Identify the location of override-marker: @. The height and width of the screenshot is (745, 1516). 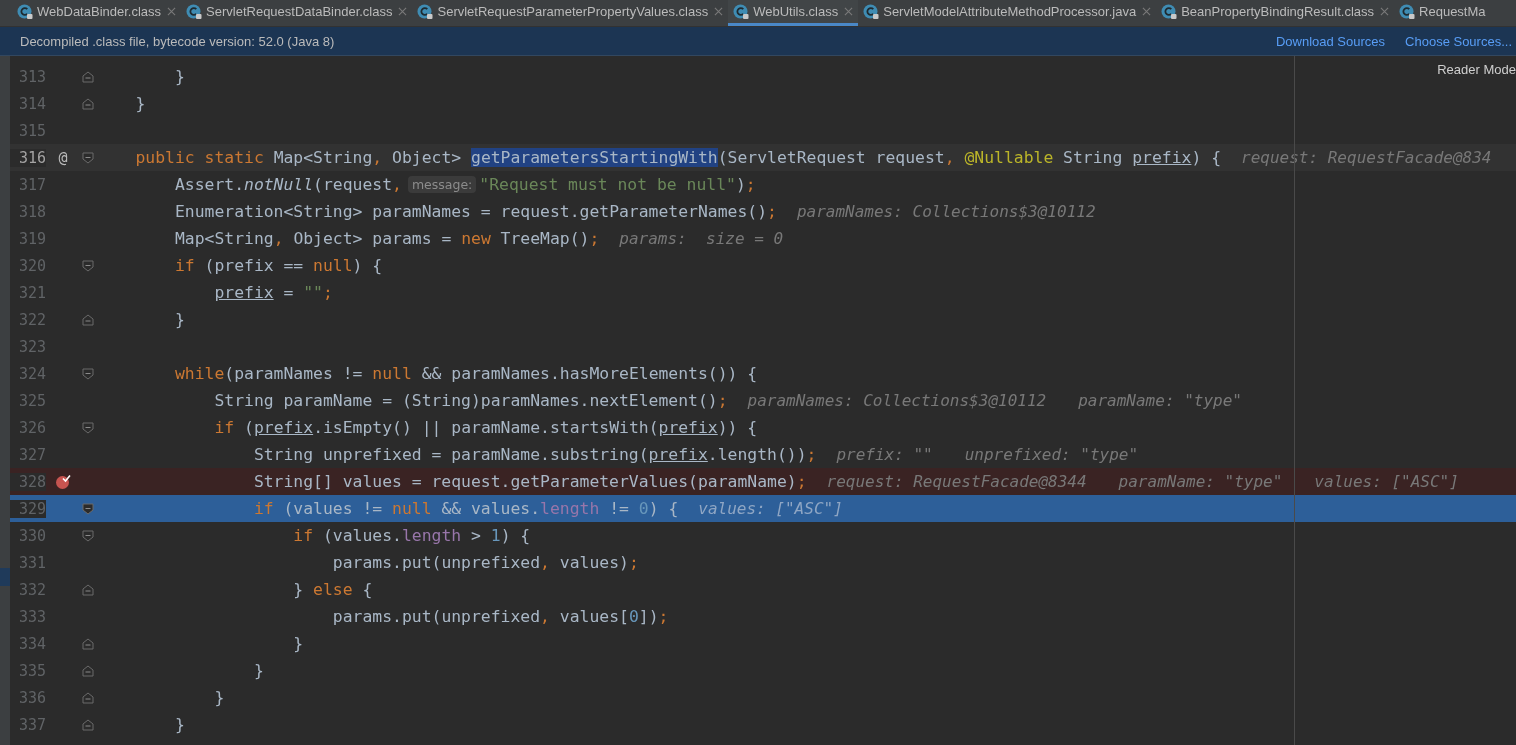
(63, 157).